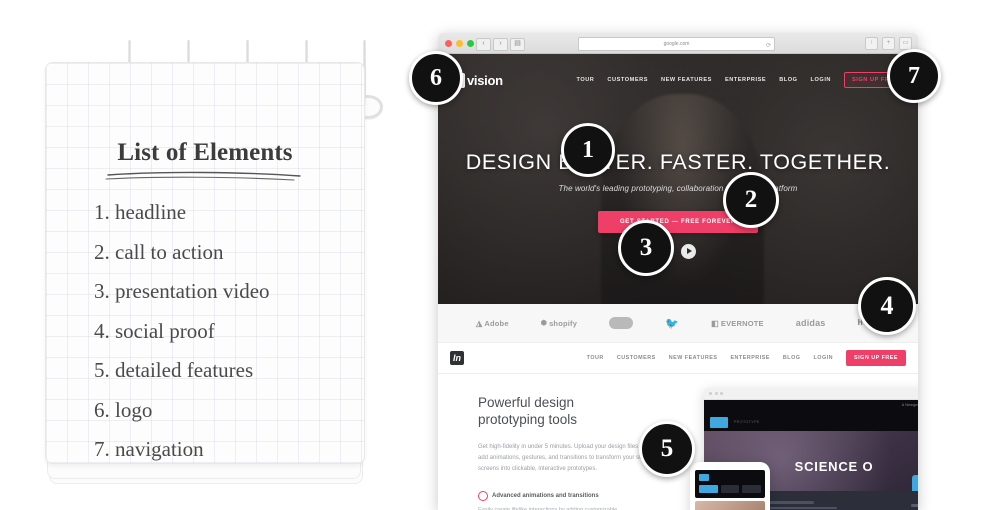 This screenshot has height=510, width=1000. Describe the element at coordinates (448, 43) in the screenshot. I see `close-window-button` at that location.